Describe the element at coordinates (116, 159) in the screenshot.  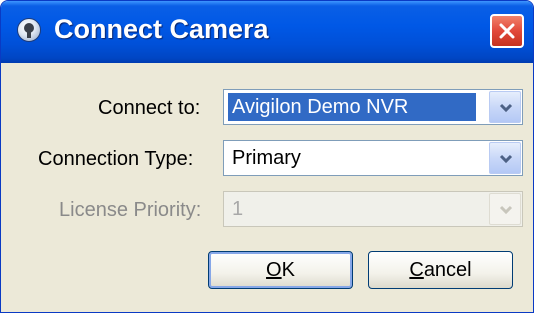
I see `connection-type-label: Connection Type:` at that location.